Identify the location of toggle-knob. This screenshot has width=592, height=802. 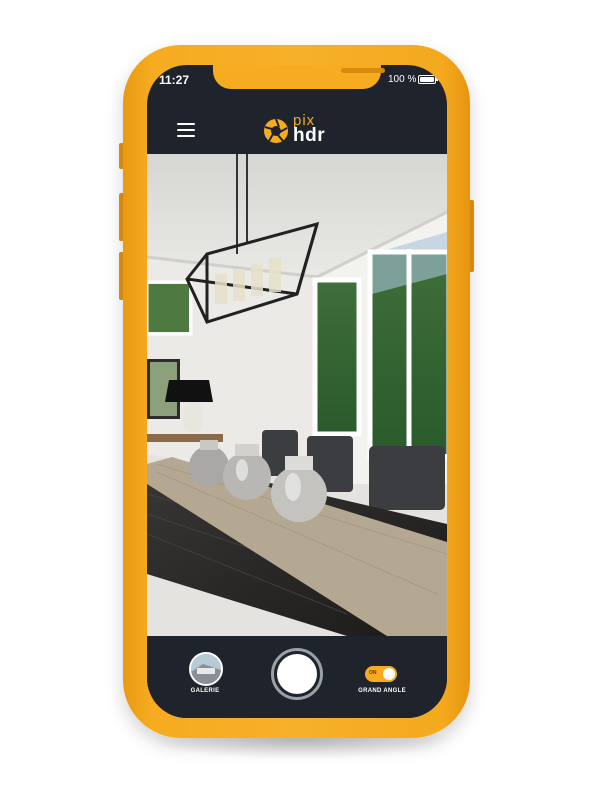
(389, 674).